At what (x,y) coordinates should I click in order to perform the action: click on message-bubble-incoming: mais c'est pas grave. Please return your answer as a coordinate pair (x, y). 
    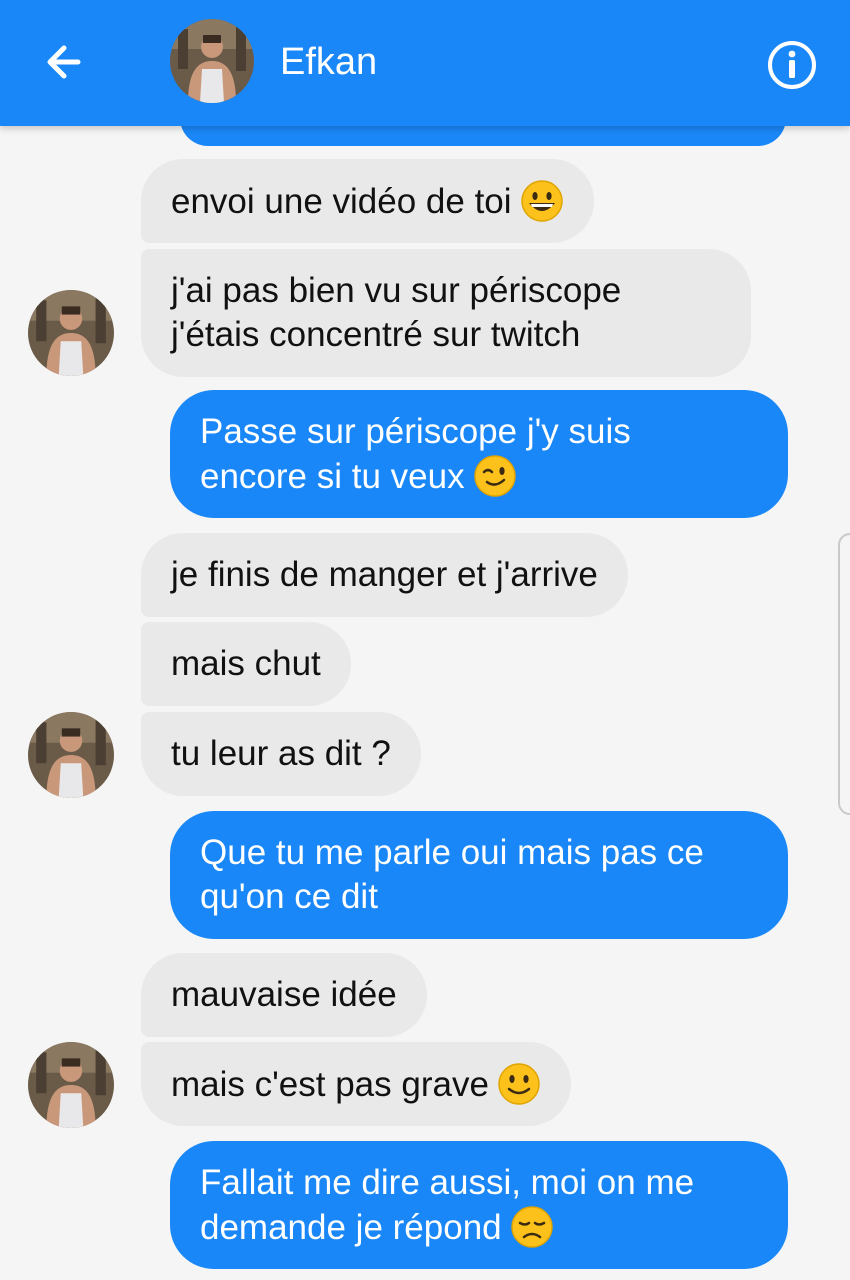
    Looking at the image, I should click on (356, 1084).